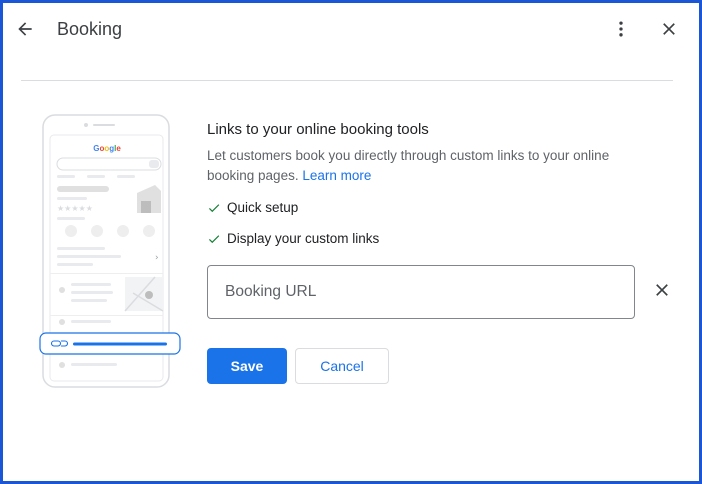 The height and width of the screenshot is (484, 702). I want to click on booking-url-input, so click(428, 292).